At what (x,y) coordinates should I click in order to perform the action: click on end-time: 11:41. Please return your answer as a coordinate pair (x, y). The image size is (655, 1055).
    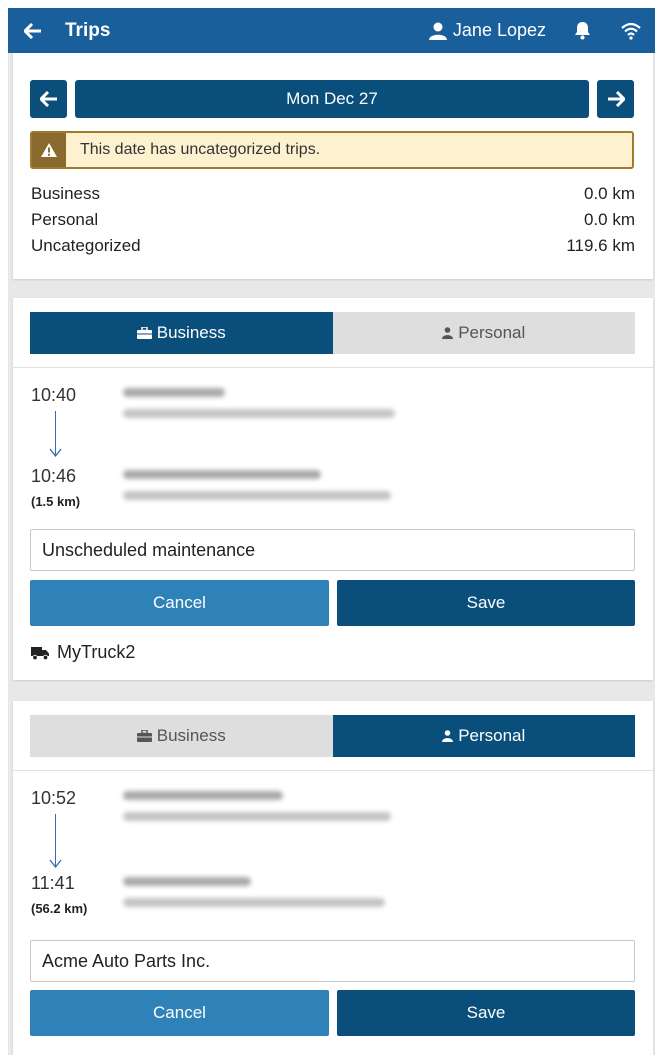
    Looking at the image, I should click on (53, 883).